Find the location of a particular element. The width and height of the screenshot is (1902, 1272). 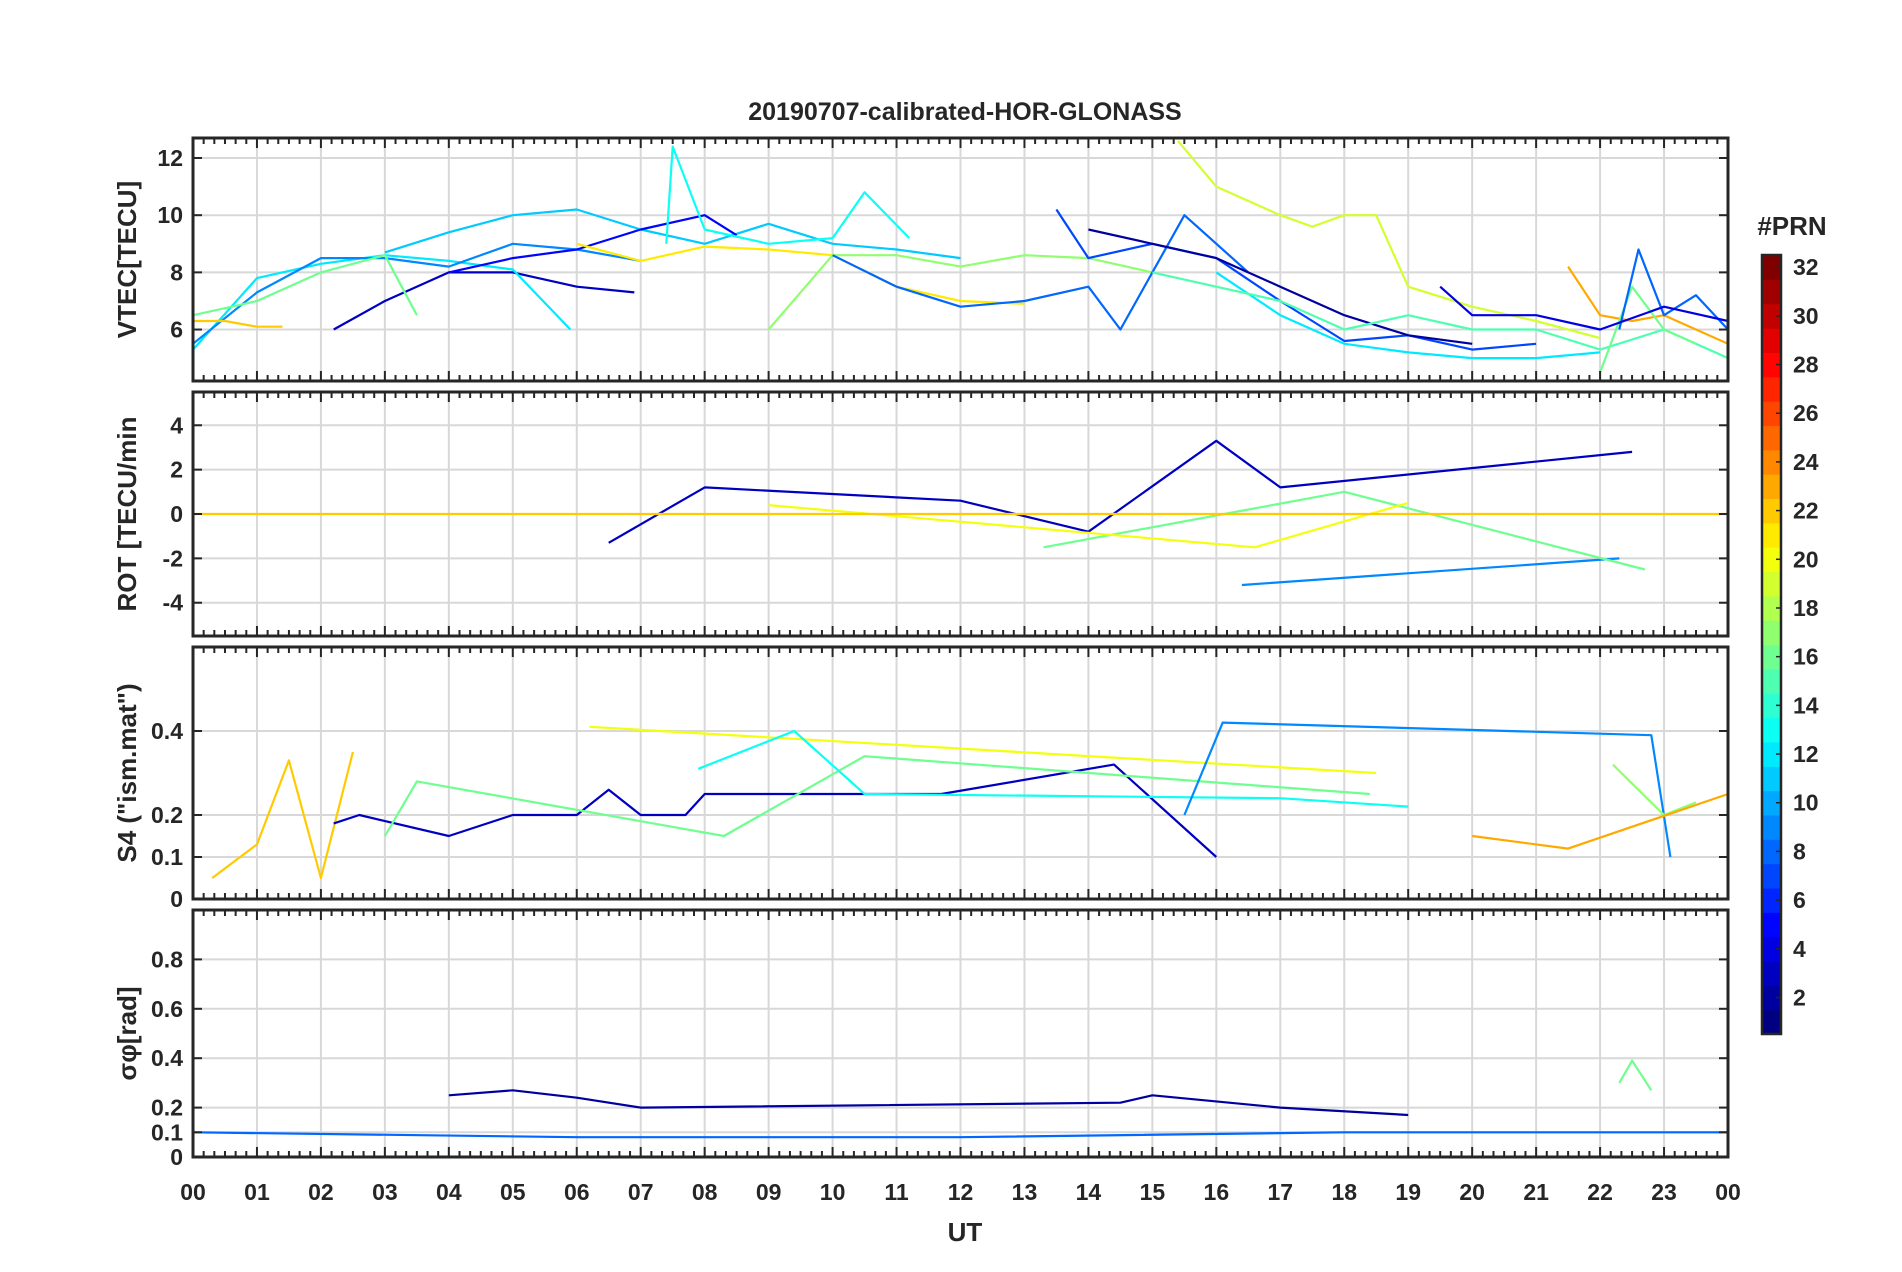

x-tick-label: 16 is located at coordinates (1217, 1192).